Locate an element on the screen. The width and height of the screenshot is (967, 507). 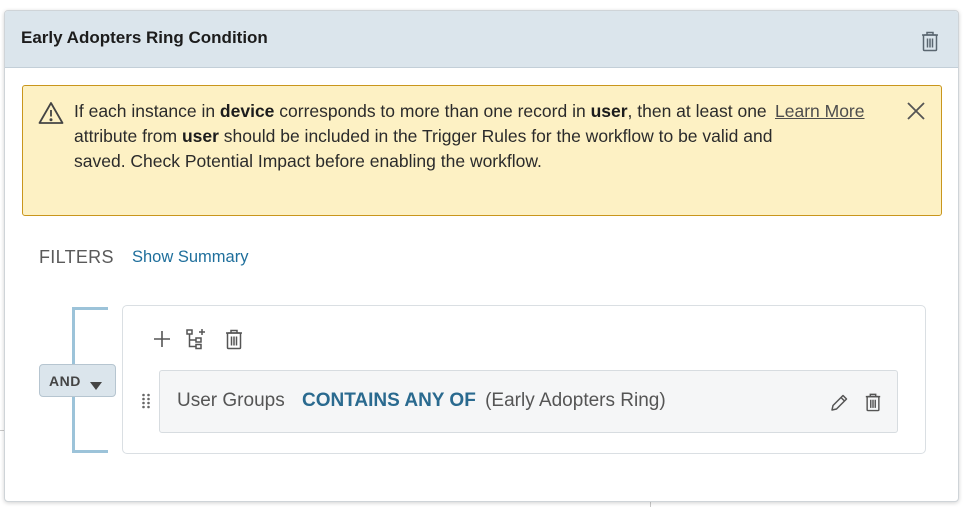
add-subgroup-icon is located at coordinates (196, 339).